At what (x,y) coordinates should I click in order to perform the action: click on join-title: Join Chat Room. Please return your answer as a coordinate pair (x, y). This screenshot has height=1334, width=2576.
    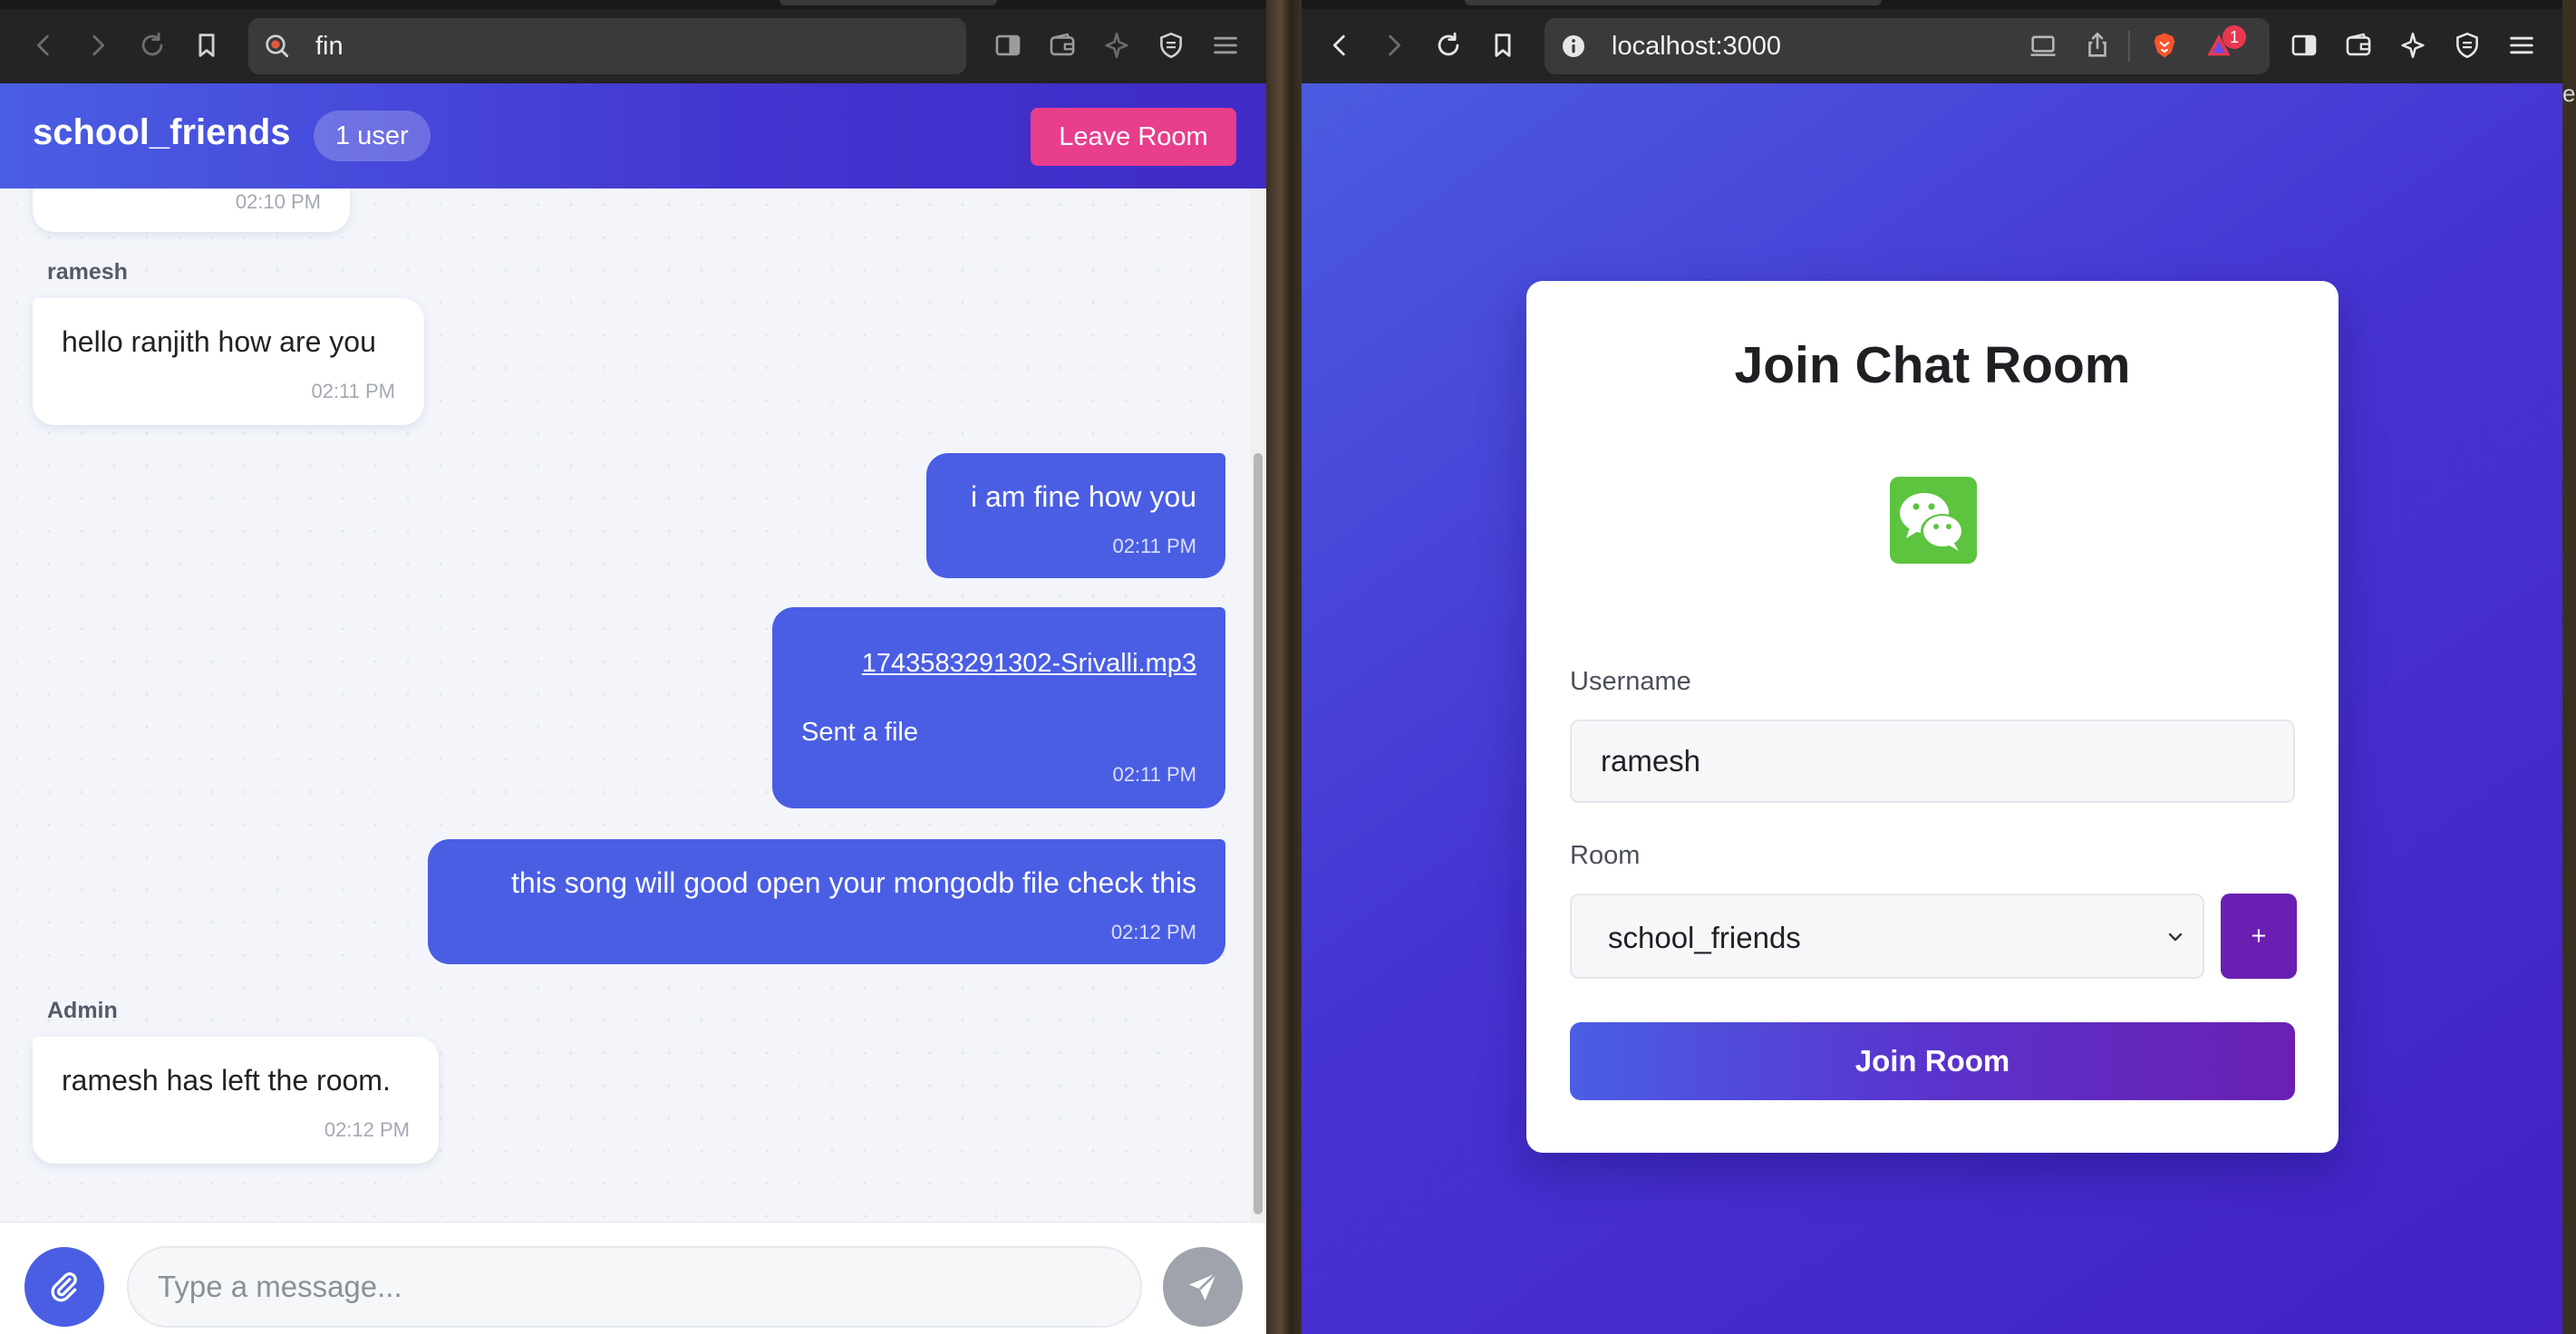
    Looking at the image, I should click on (1932, 365).